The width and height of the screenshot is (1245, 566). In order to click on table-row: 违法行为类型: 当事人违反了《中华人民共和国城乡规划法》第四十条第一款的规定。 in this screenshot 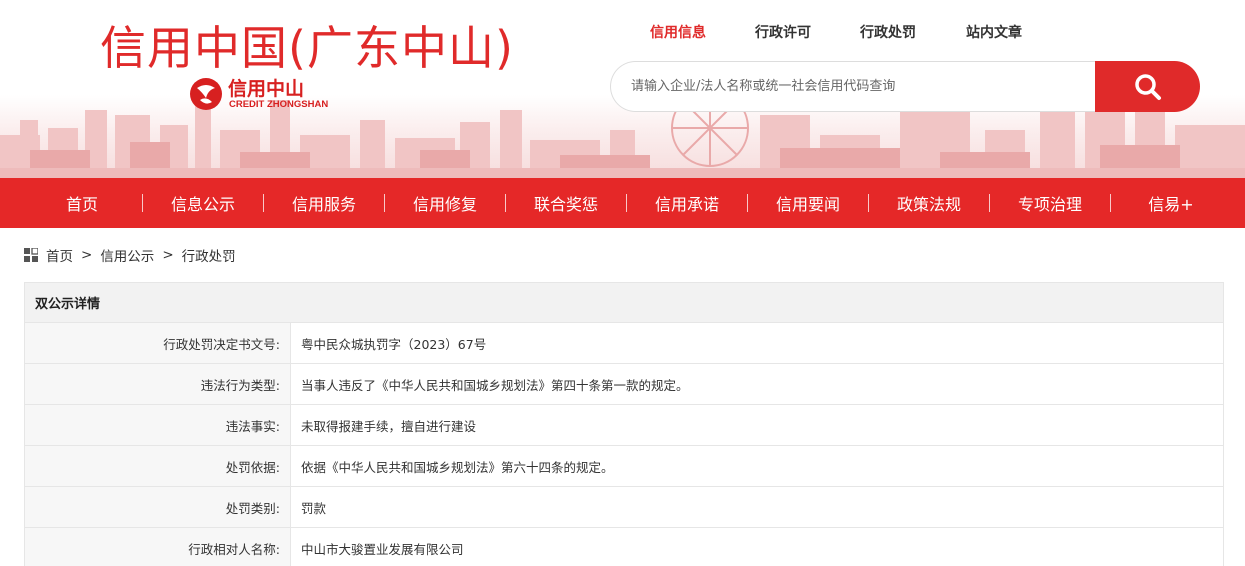, I will do `click(624, 384)`.